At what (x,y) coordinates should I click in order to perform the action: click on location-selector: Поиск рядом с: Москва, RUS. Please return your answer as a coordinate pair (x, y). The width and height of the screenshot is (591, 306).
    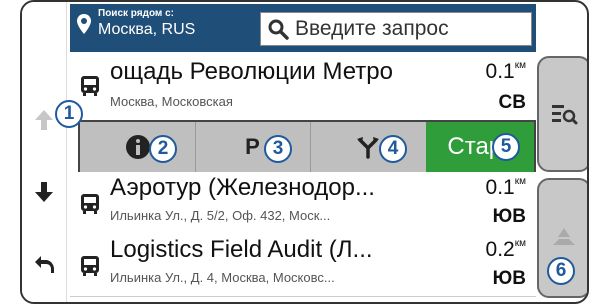
    Looking at the image, I should click on (135, 24).